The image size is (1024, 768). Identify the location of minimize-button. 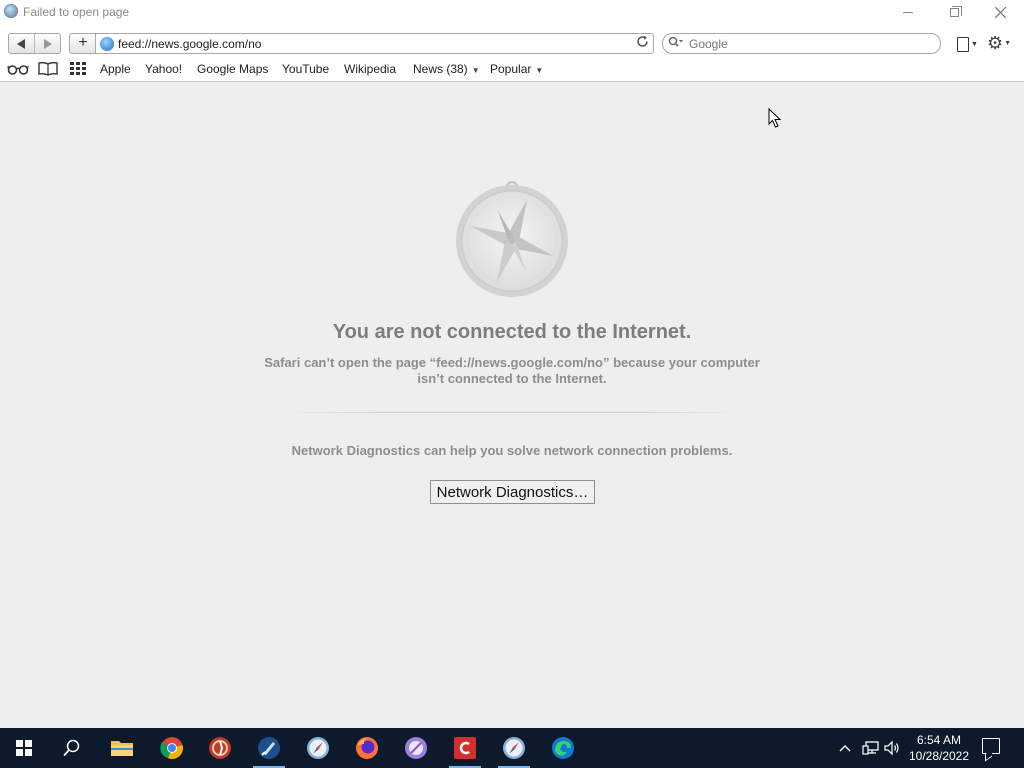
(908, 12).